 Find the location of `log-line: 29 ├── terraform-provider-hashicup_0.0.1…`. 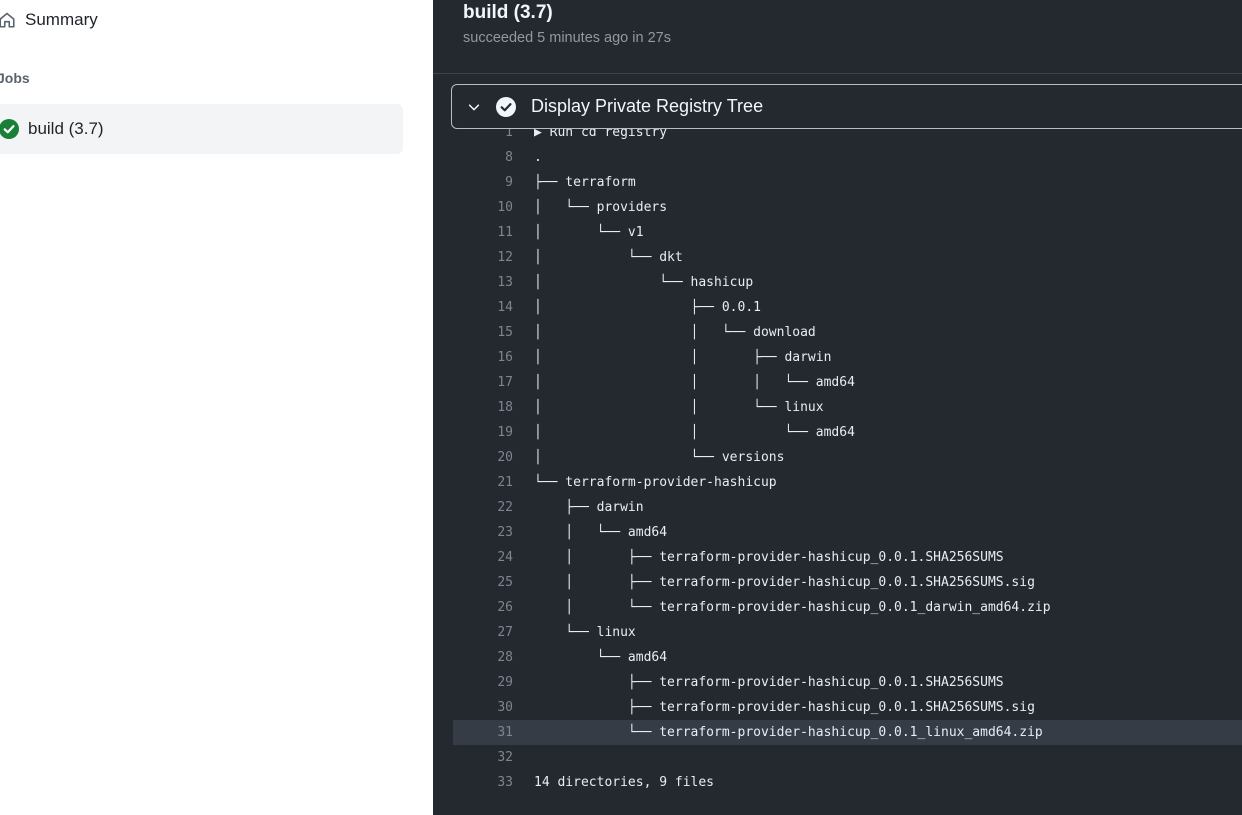

log-line: 29 ├── terraform-provider-hashicup_0.0.1… is located at coordinates (847, 682).